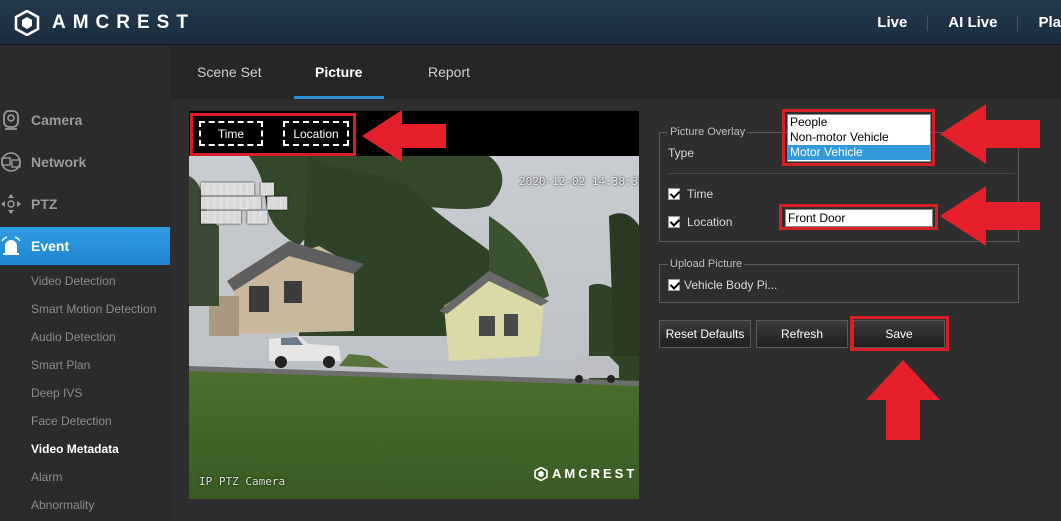 The image size is (1061, 521). I want to click on brand-logo: AMCREST, so click(104, 23).